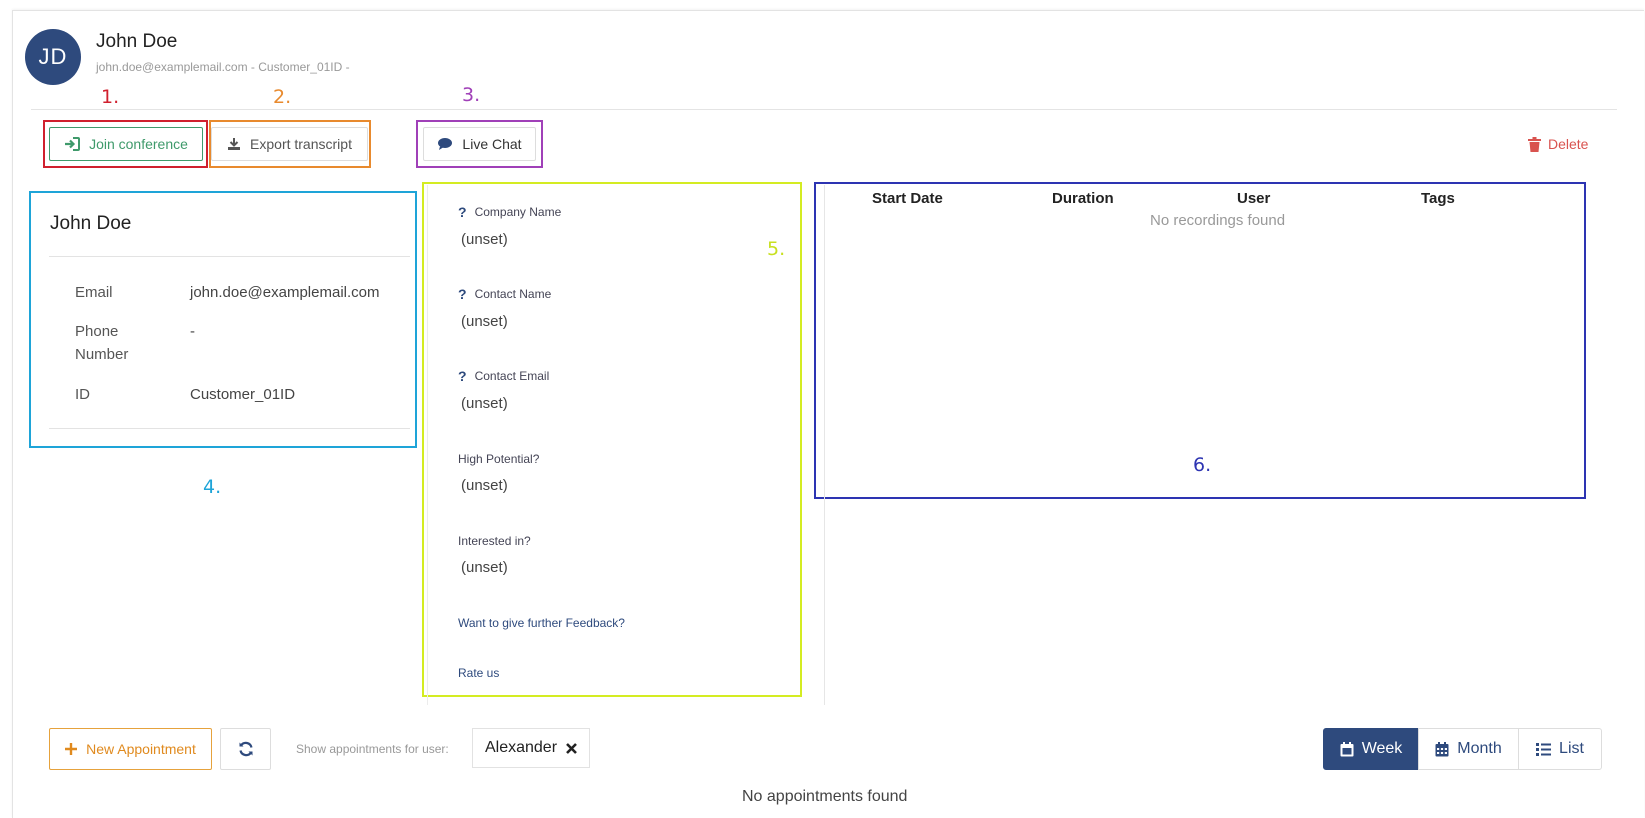 Image resolution: width=1645 pixels, height=818 pixels. I want to click on view-week-label: Week, so click(1382, 748).